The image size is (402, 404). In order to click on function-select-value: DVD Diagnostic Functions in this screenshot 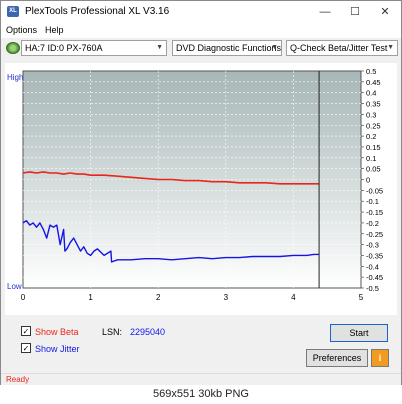, I will do `click(229, 48)`.